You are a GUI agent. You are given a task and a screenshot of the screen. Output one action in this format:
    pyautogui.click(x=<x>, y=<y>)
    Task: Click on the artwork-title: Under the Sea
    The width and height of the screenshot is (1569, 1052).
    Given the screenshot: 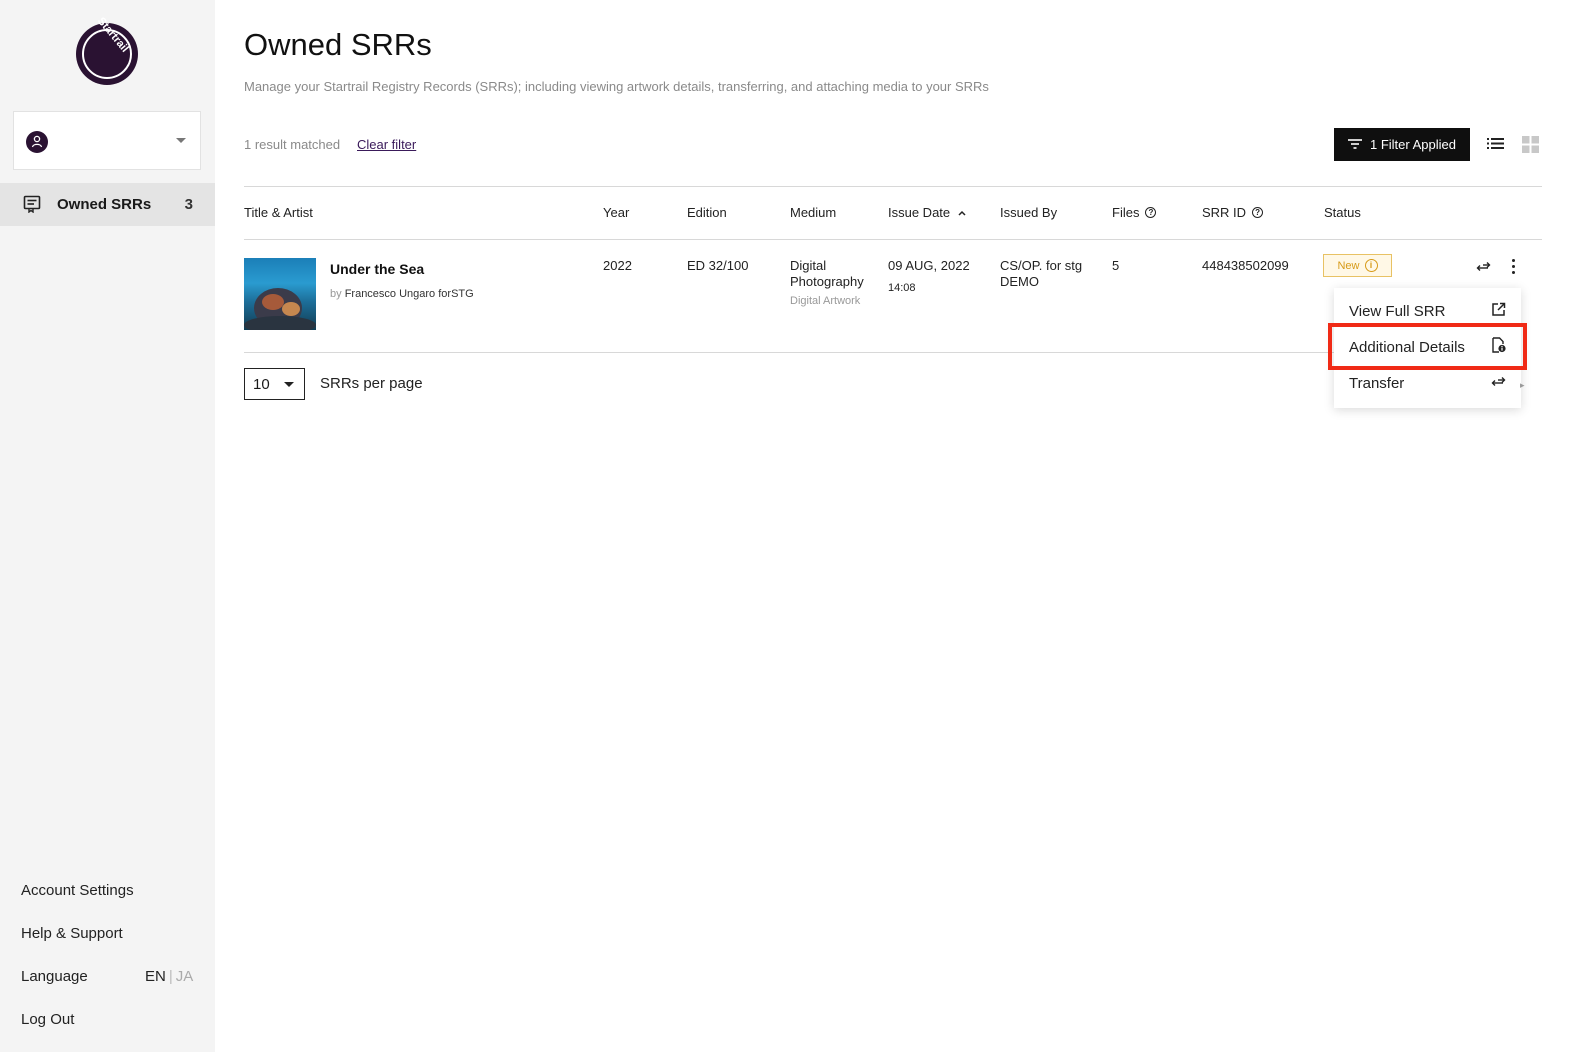 What is the action you would take?
    pyautogui.click(x=377, y=269)
    